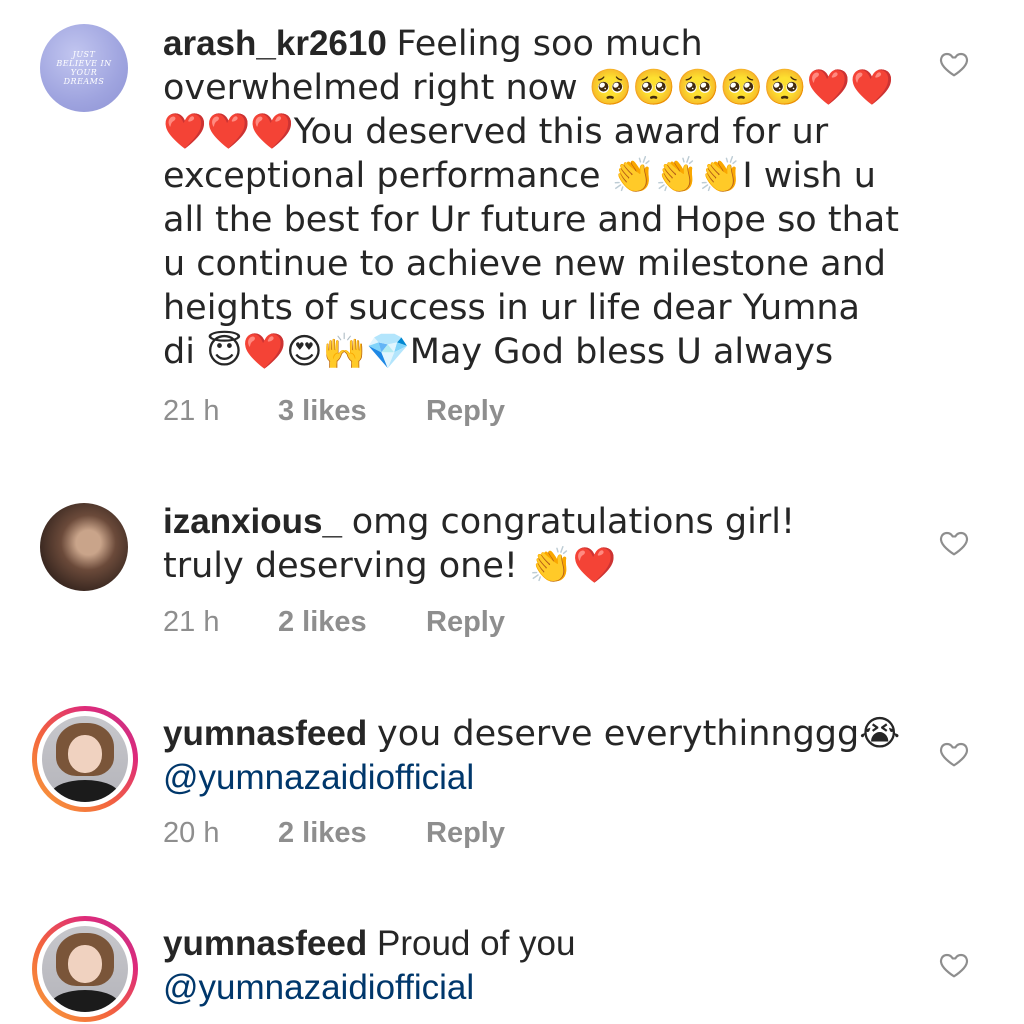  I want to click on comment-meta: 21 h 2 likes Reply, so click(334, 622).